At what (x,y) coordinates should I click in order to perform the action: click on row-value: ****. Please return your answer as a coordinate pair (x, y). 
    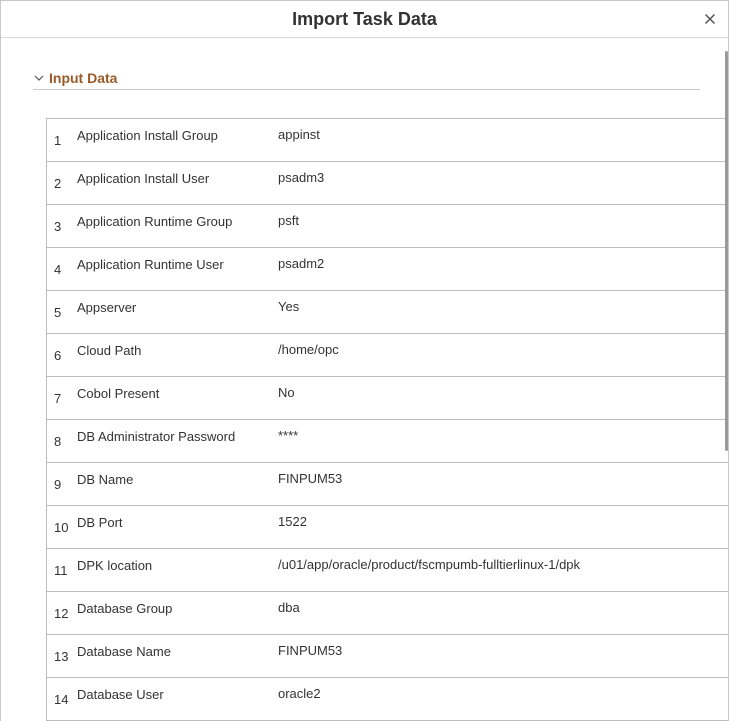
    Looking at the image, I should click on (288, 435).